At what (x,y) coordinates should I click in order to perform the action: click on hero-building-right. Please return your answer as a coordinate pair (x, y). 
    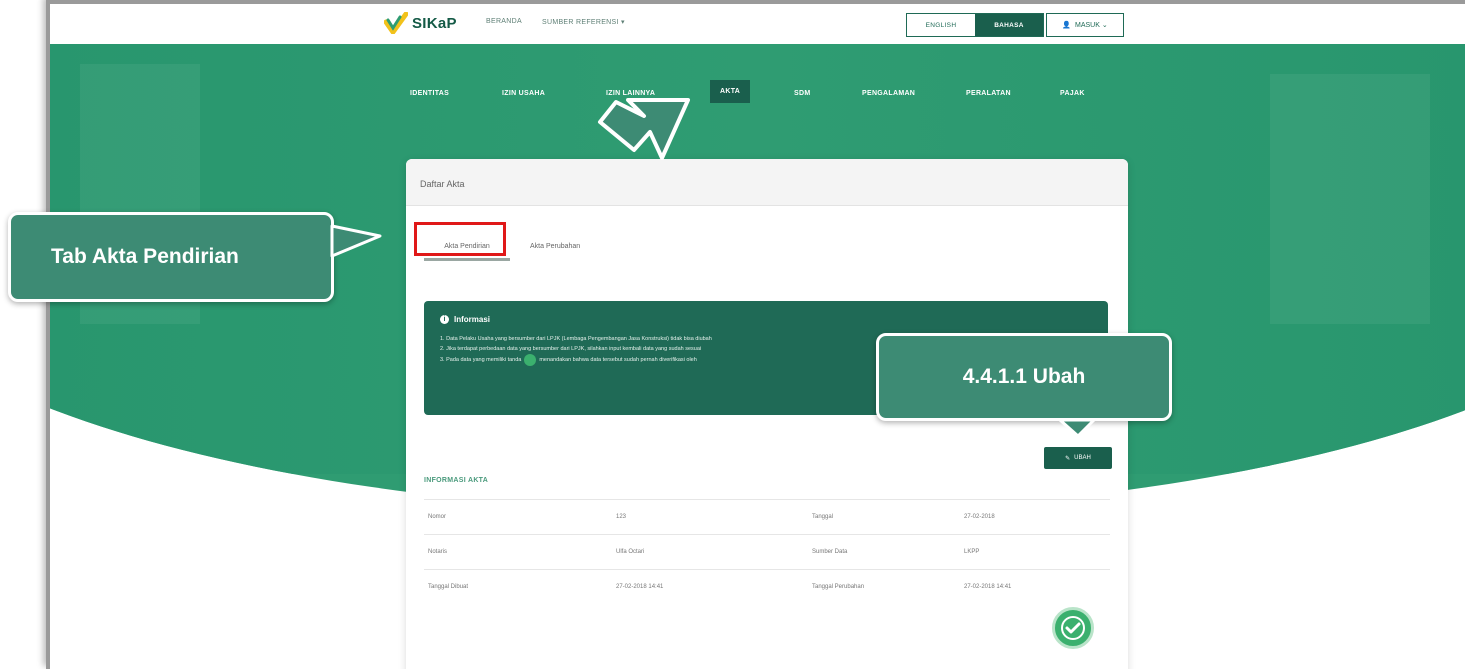
    Looking at the image, I should click on (1350, 199).